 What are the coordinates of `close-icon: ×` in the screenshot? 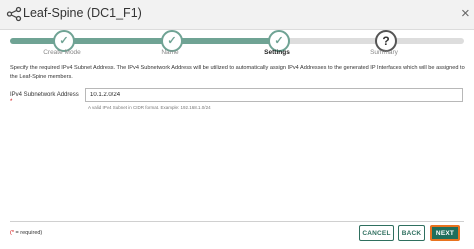 It's located at (466, 13).